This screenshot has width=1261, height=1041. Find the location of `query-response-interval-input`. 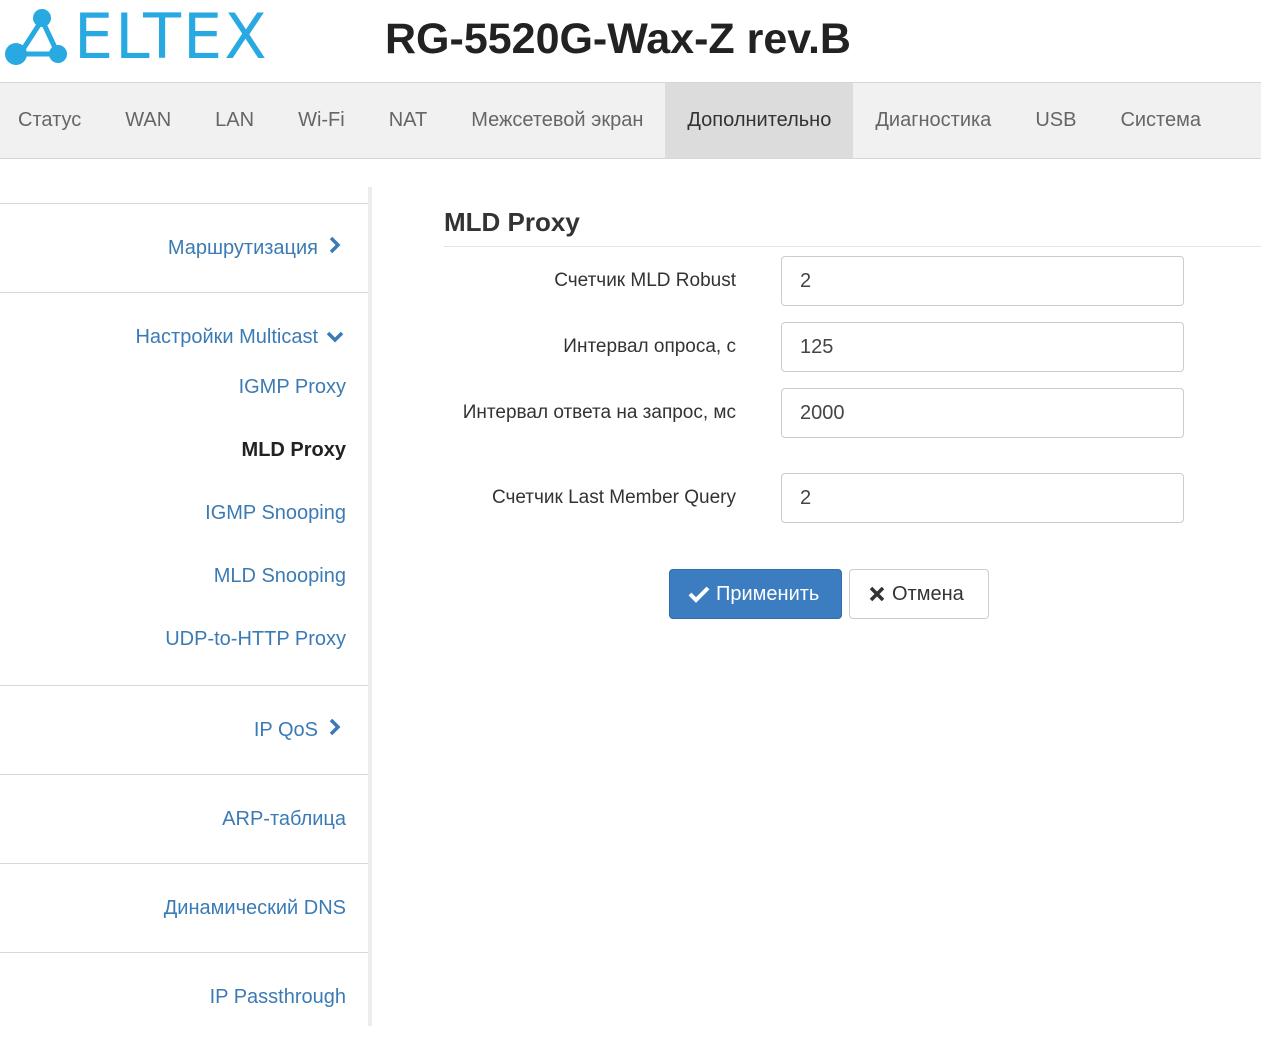

query-response-interval-input is located at coordinates (982, 413).